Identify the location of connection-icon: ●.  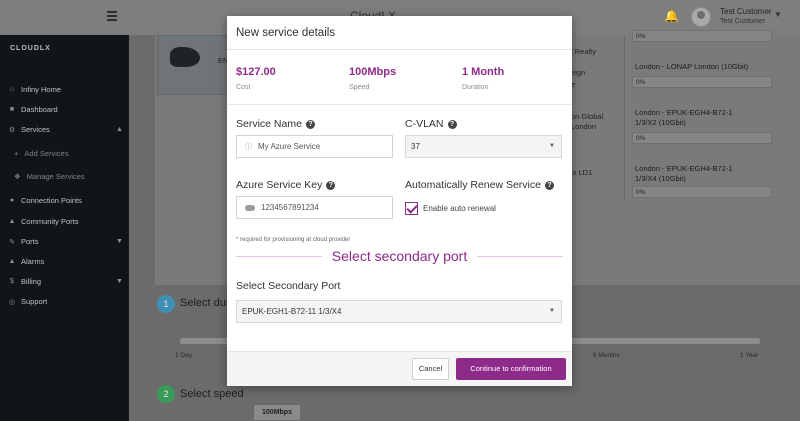
(12, 200).